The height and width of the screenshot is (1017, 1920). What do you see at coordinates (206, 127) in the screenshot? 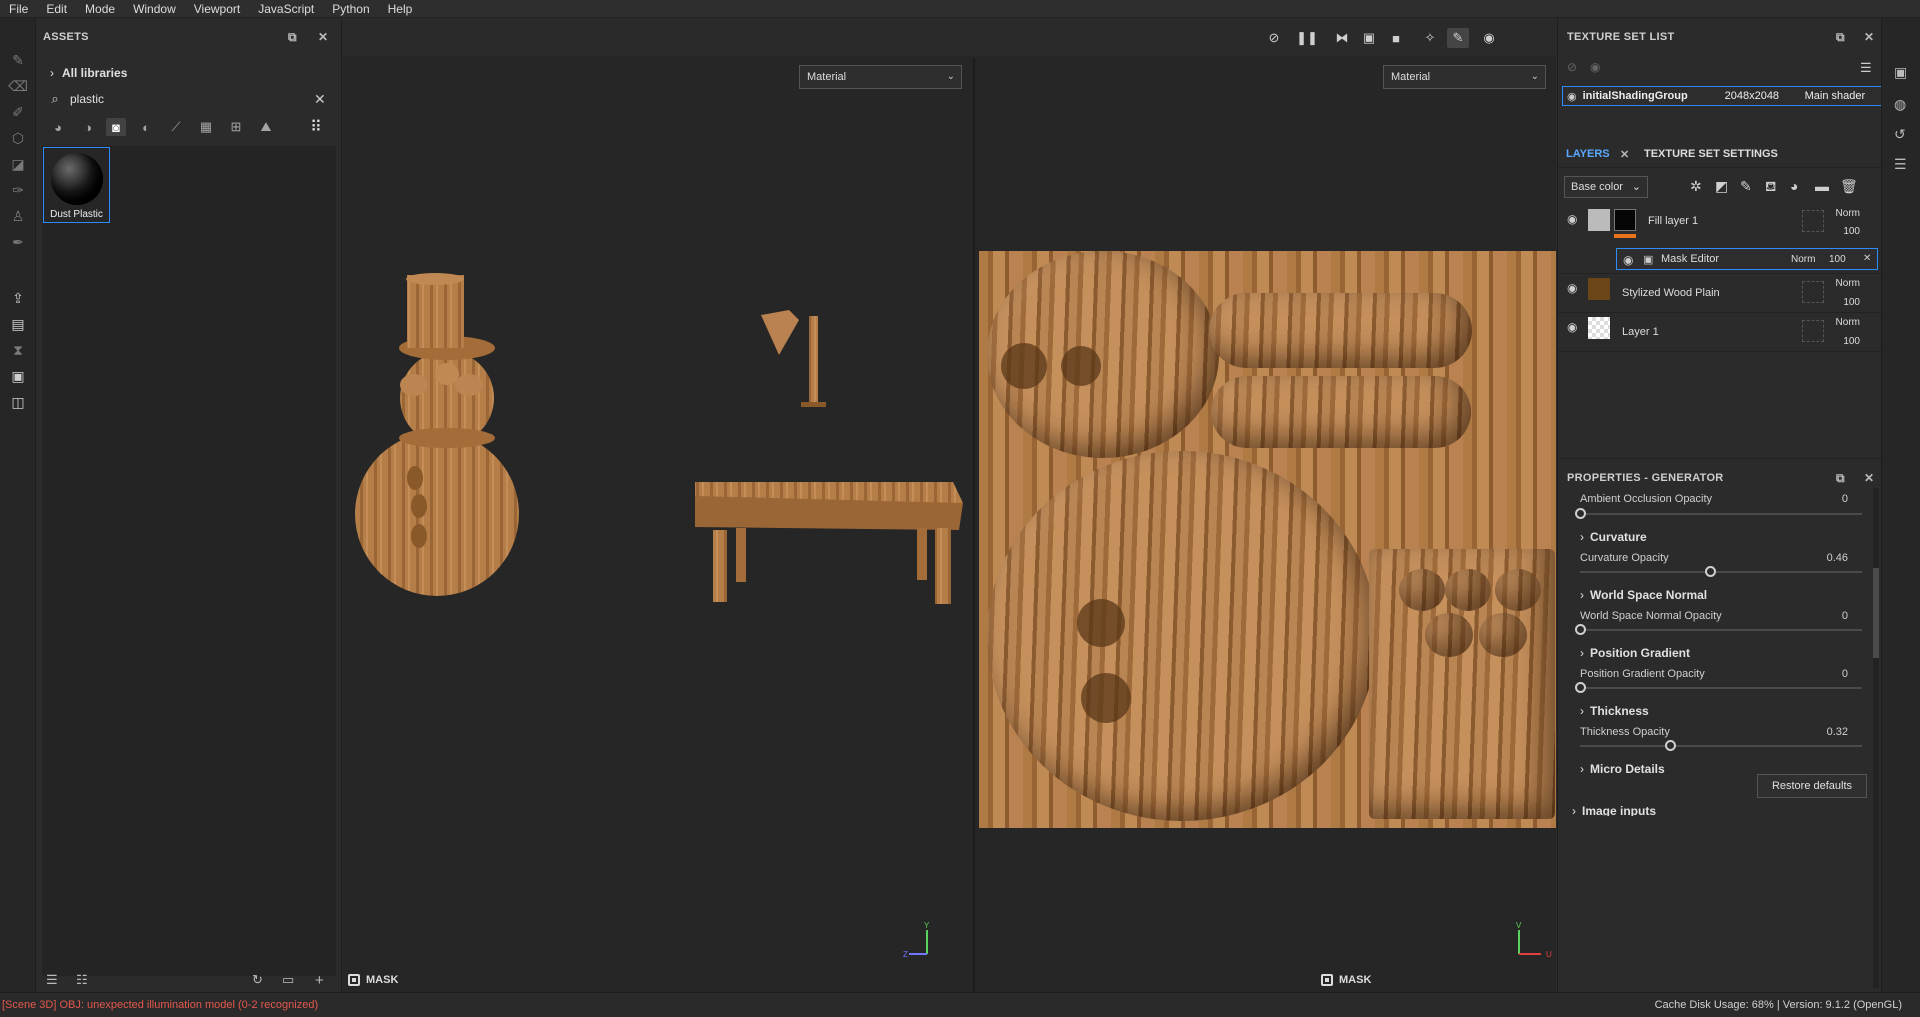
I see `particles-filter-icon: ▦` at bounding box center [206, 127].